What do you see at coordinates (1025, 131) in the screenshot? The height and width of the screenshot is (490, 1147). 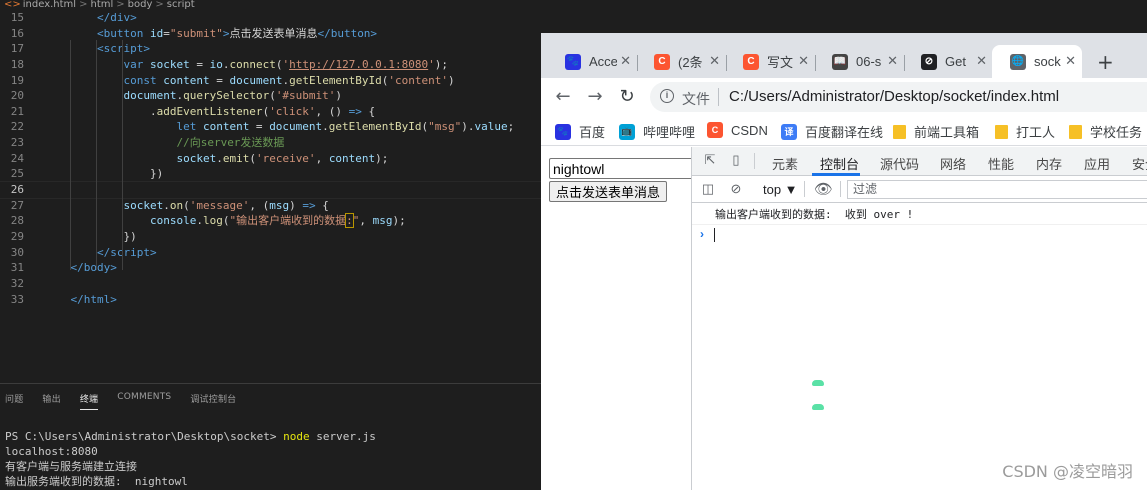 I see `bookmark-item: 打工人` at bounding box center [1025, 131].